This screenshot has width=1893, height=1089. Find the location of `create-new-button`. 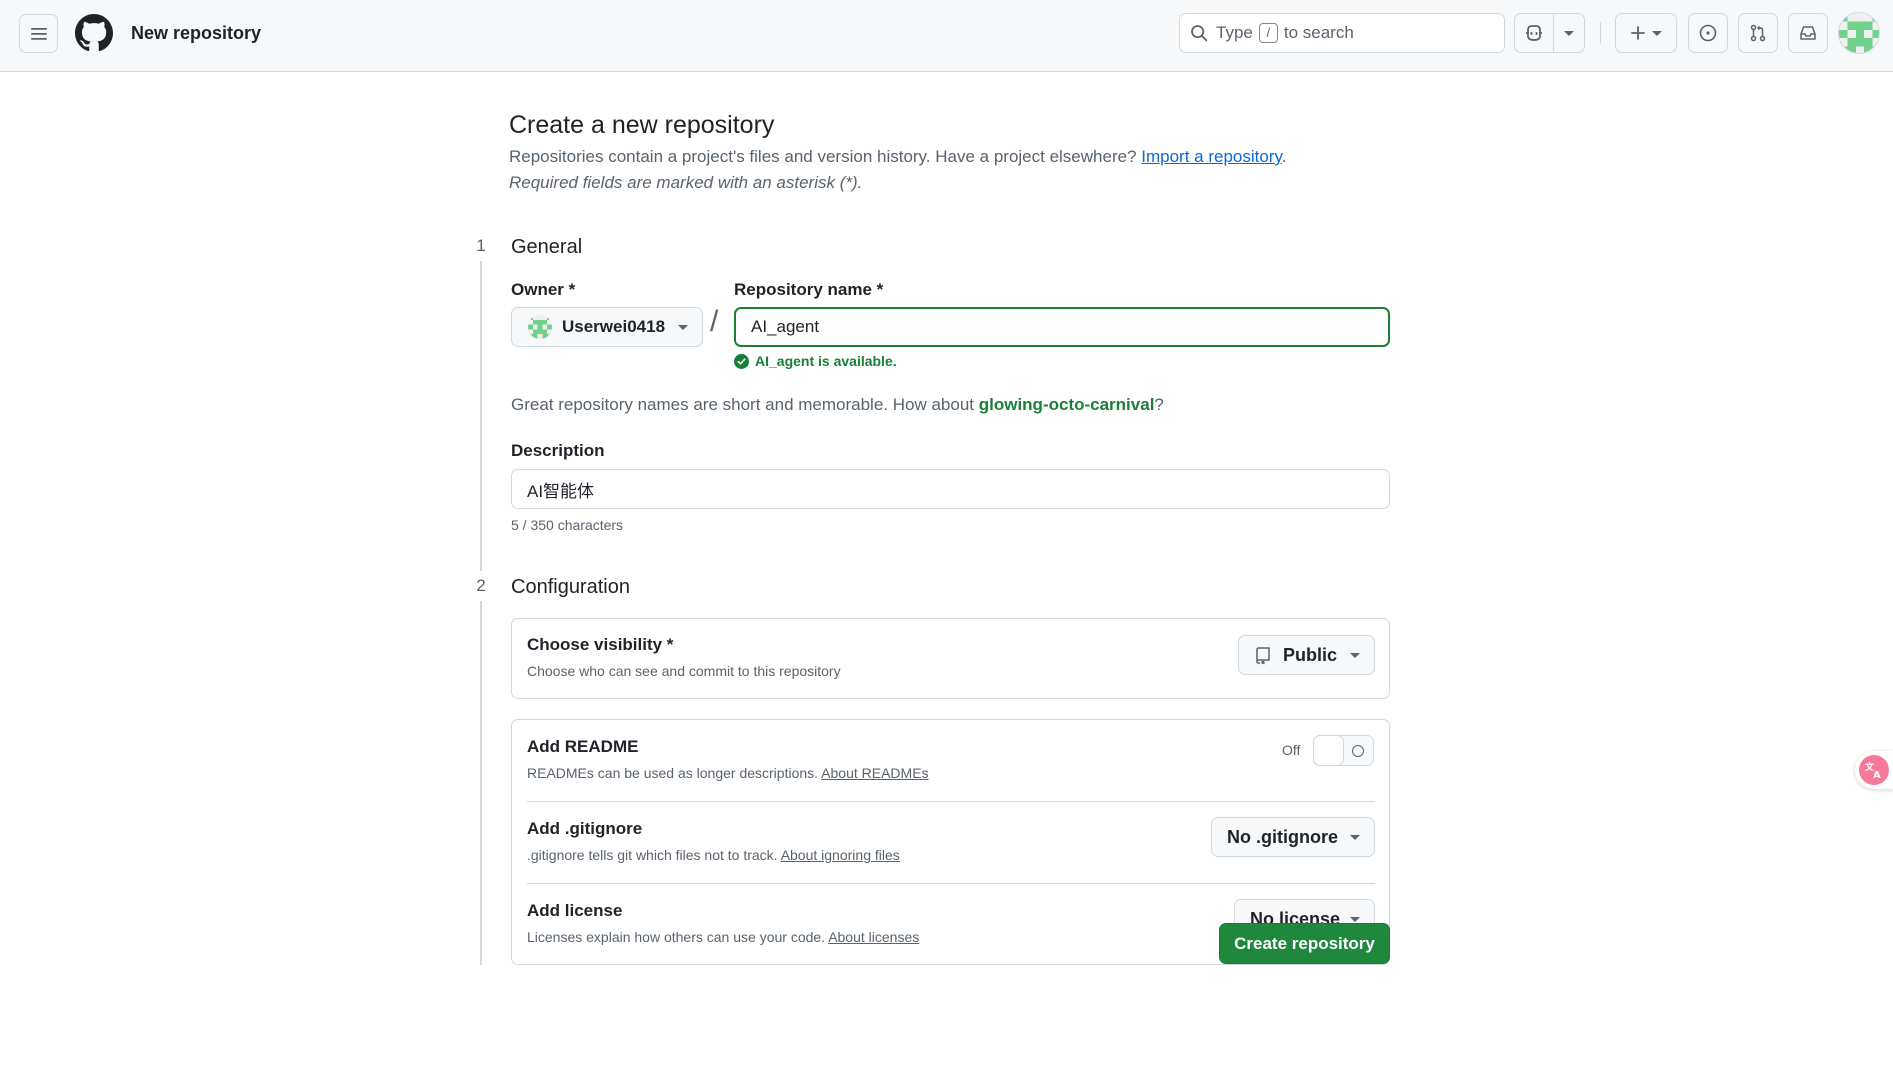

create-new-button is located at coordinates (1646, 33).